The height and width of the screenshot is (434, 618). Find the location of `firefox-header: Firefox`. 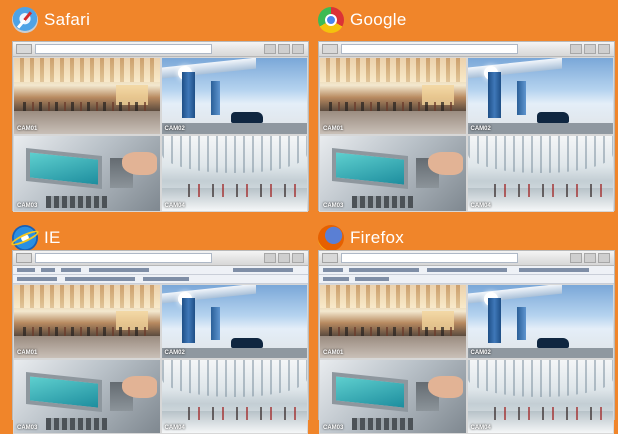

firefox-header: Firefox is located at coordinates (361, 238).